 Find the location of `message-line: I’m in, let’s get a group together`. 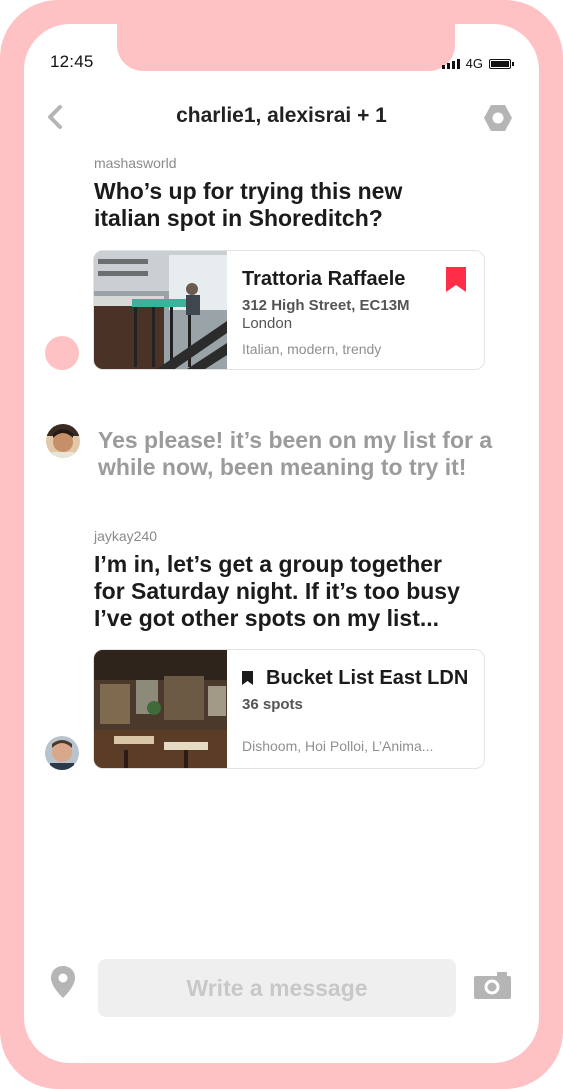

message-line: I’m in, let’s get a group together is located at coordinates (268, 564).